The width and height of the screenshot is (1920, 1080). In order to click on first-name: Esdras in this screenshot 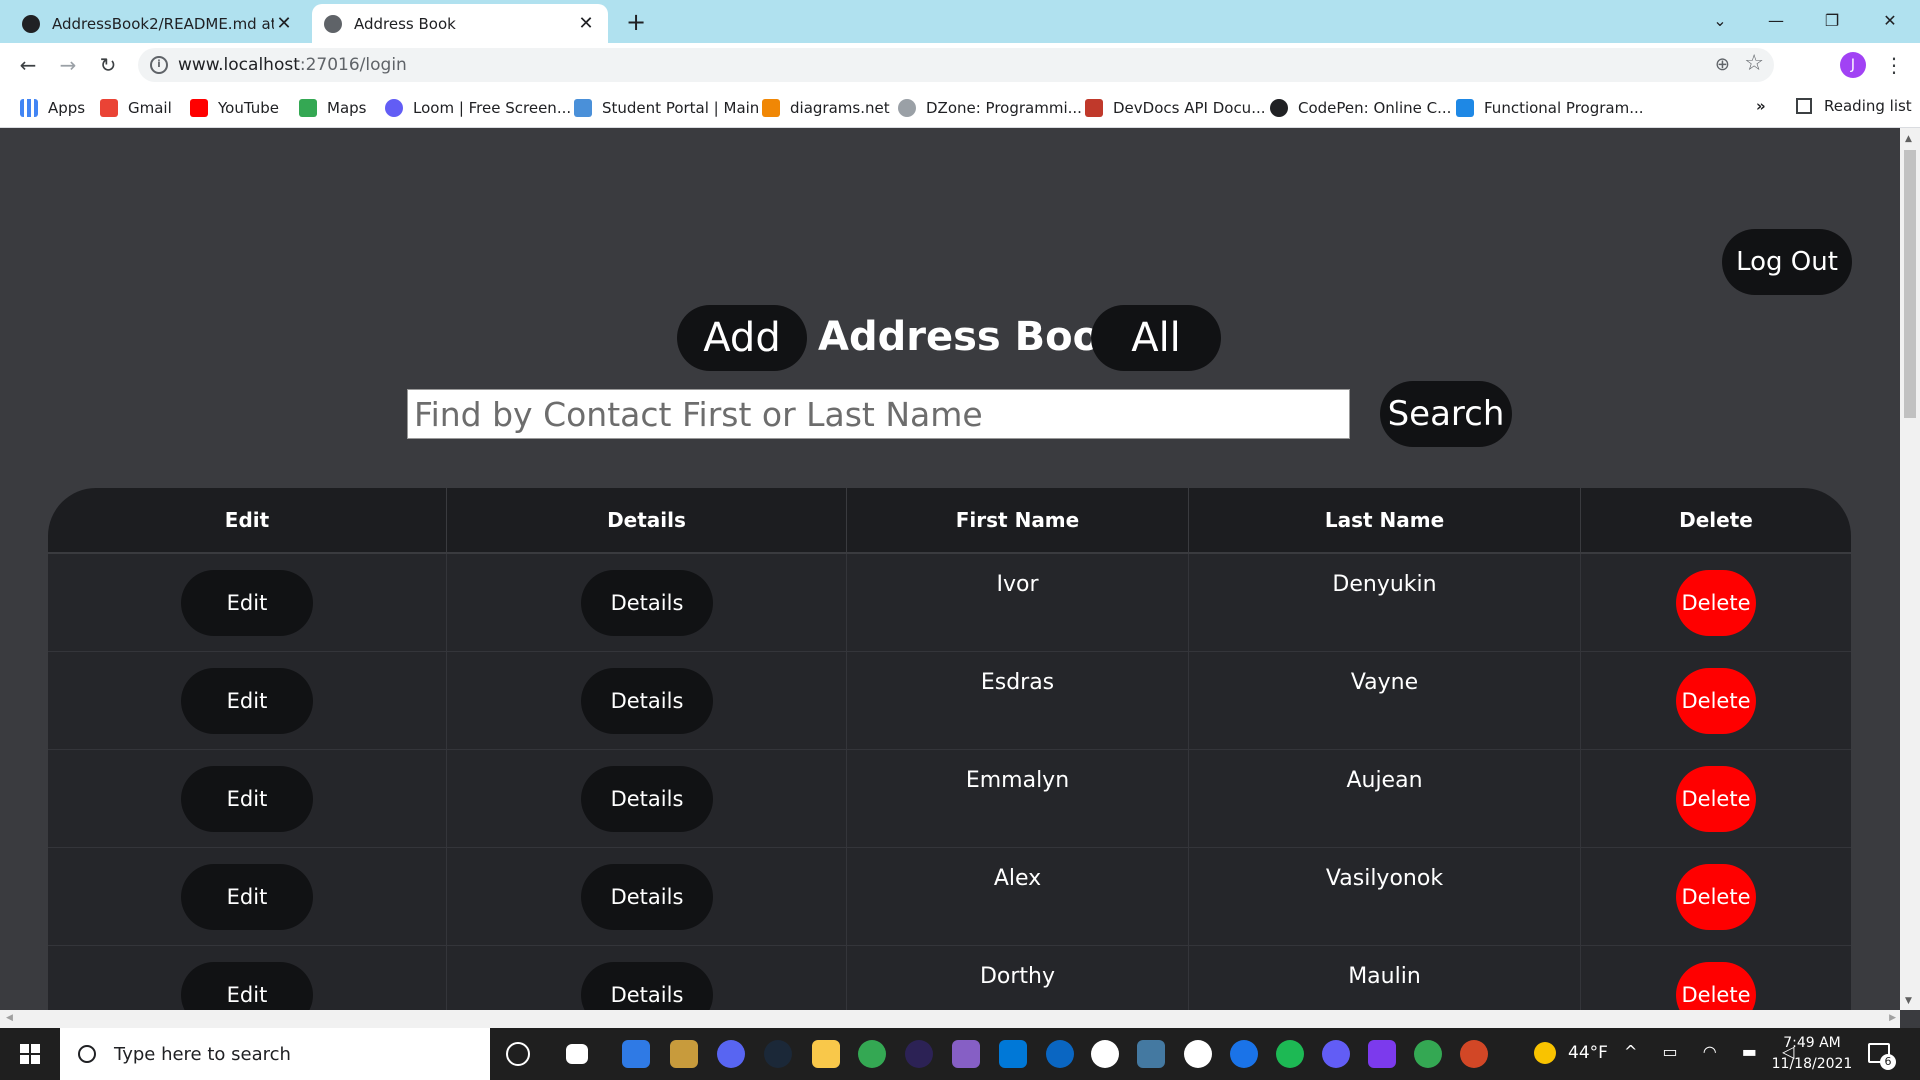, I will do `click(1017, 682)`.